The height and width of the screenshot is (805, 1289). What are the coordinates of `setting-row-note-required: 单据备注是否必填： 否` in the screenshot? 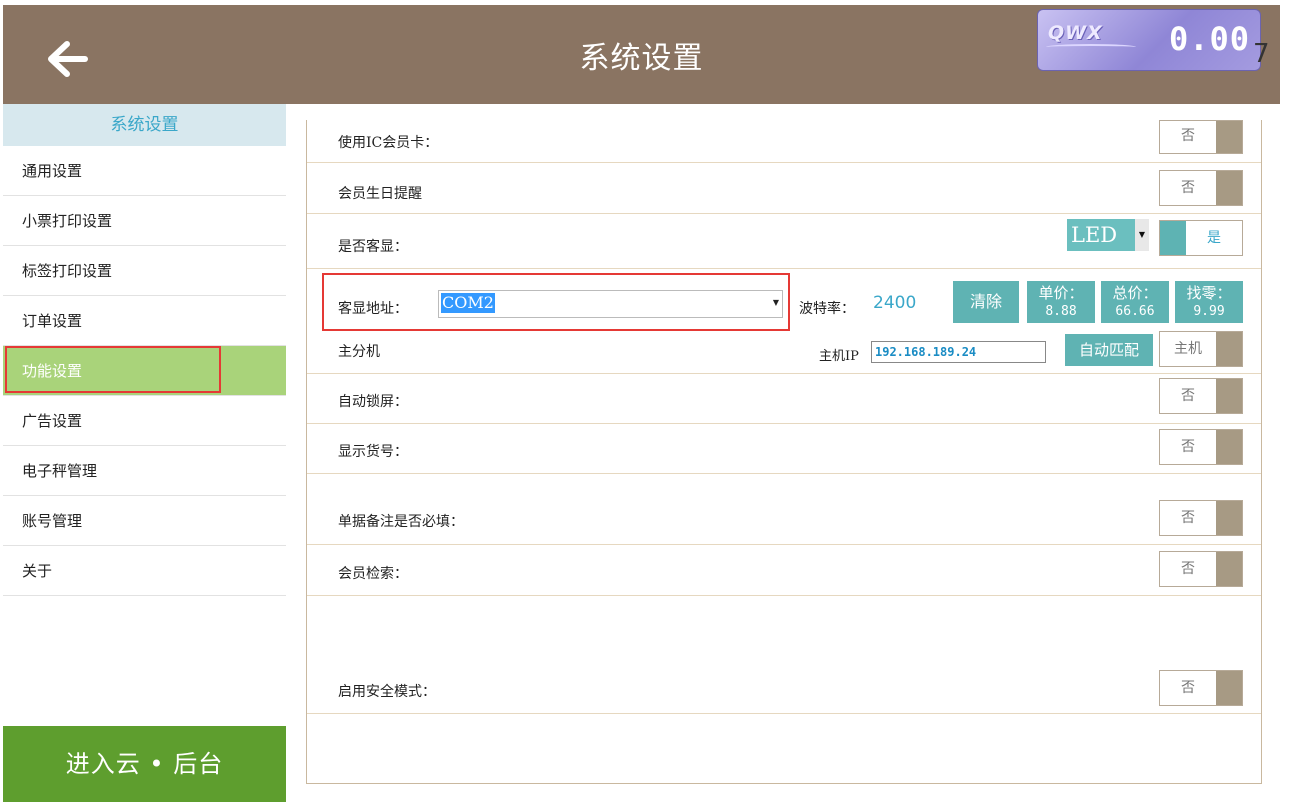 It's located at (784, 509).